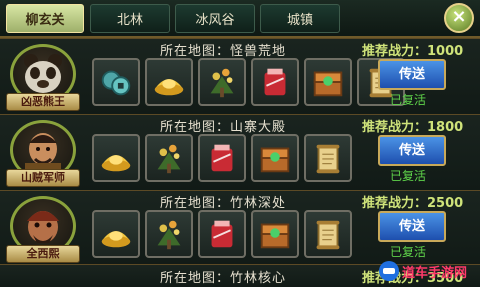 This screenshot has width=480, height=287. What do you see at coordinates (223, 278) in the screenshot?
I see `map-label: 所在地图：竹林核心` at bounding box center [223, 278].